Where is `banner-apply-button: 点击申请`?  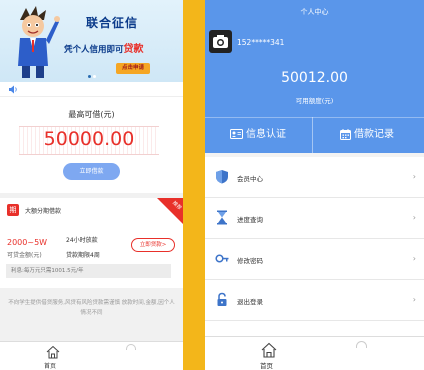
banner-apply-button: 点击申请 is located at coordinates (133, 68).